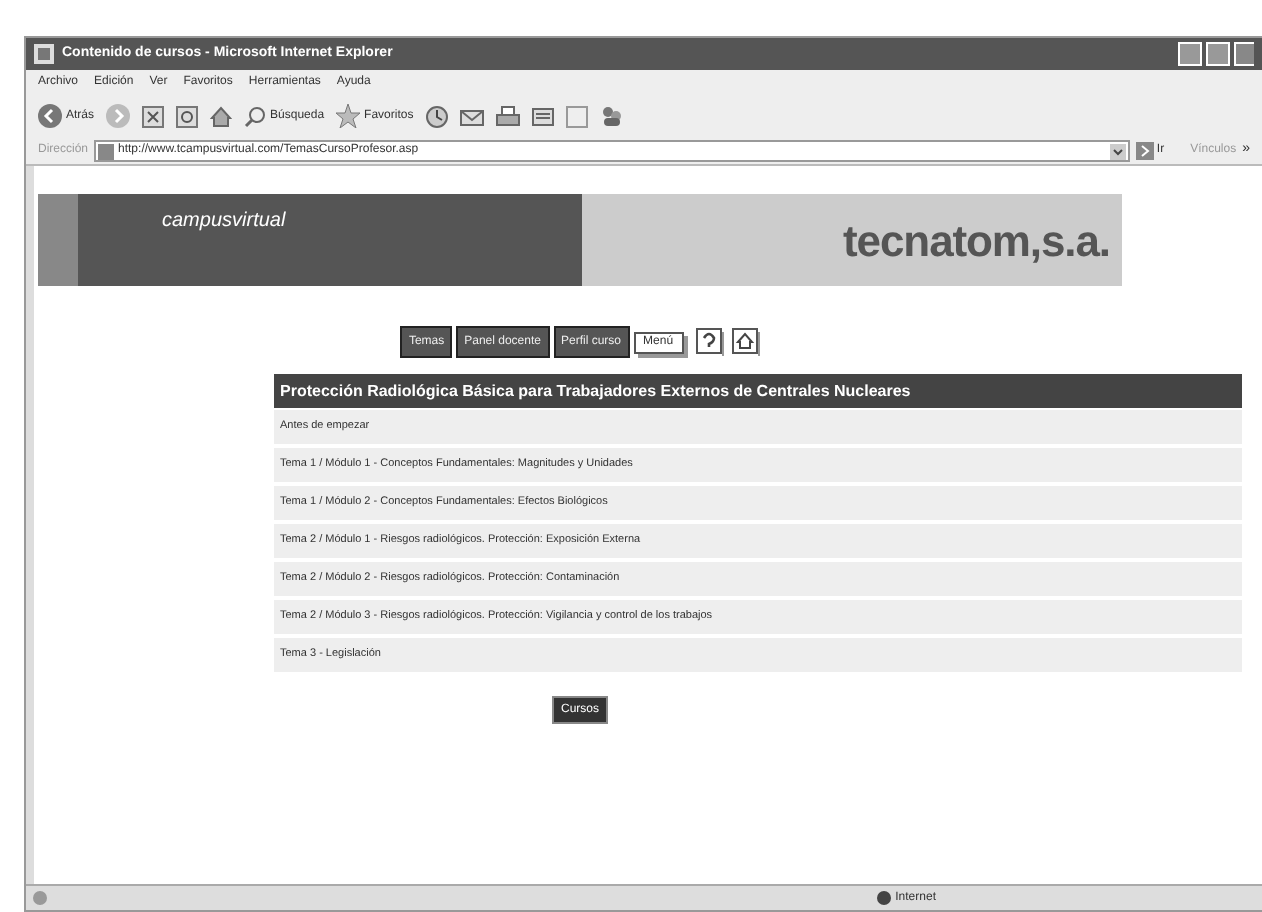  Describe the element at coordinates (1118, 151) in the screenshot. I see `dropdown-arrow-icon` at that location.